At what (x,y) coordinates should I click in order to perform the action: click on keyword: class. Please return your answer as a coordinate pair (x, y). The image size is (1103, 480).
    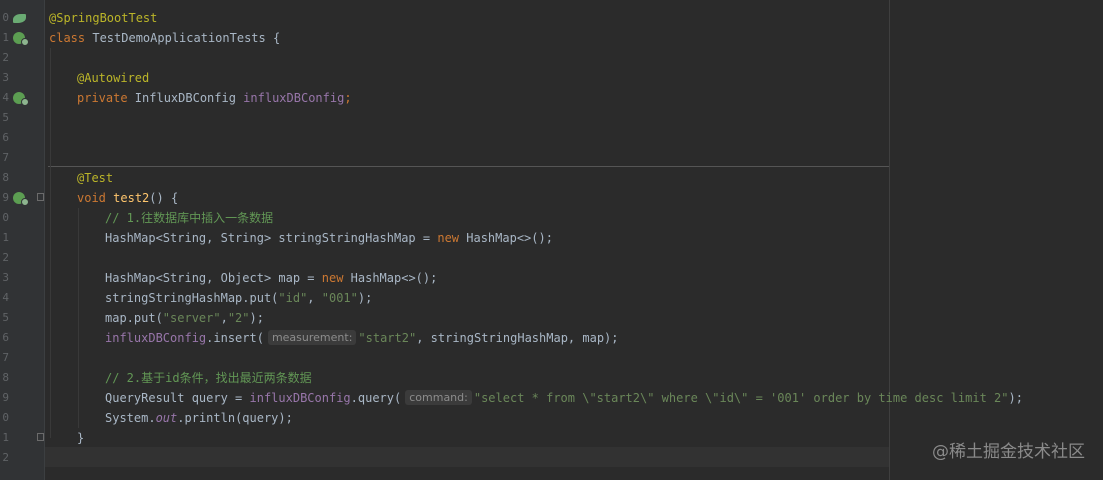
    Looking at the image, I should click on (67, 38).